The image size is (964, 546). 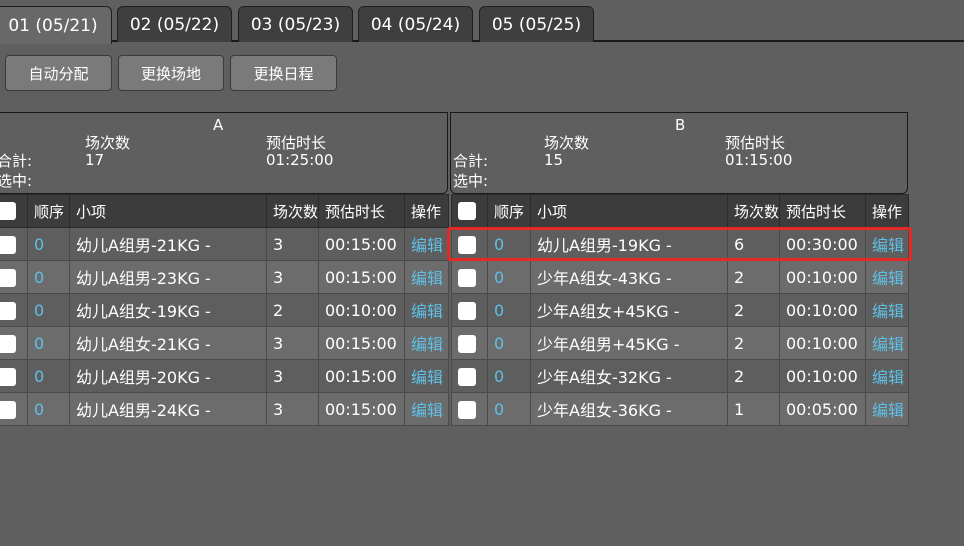 I want to click on venue-b-total-label: 合計:, so click(x=471, y=161).